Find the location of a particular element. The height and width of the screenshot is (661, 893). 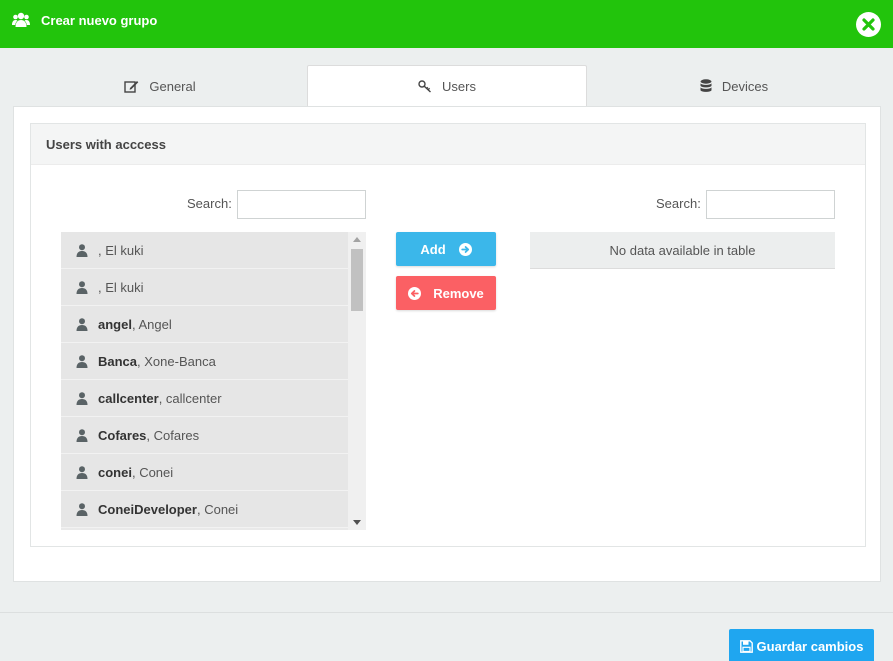

modal-header: Crear nuevo grupo is located at coordinates (446, 24).